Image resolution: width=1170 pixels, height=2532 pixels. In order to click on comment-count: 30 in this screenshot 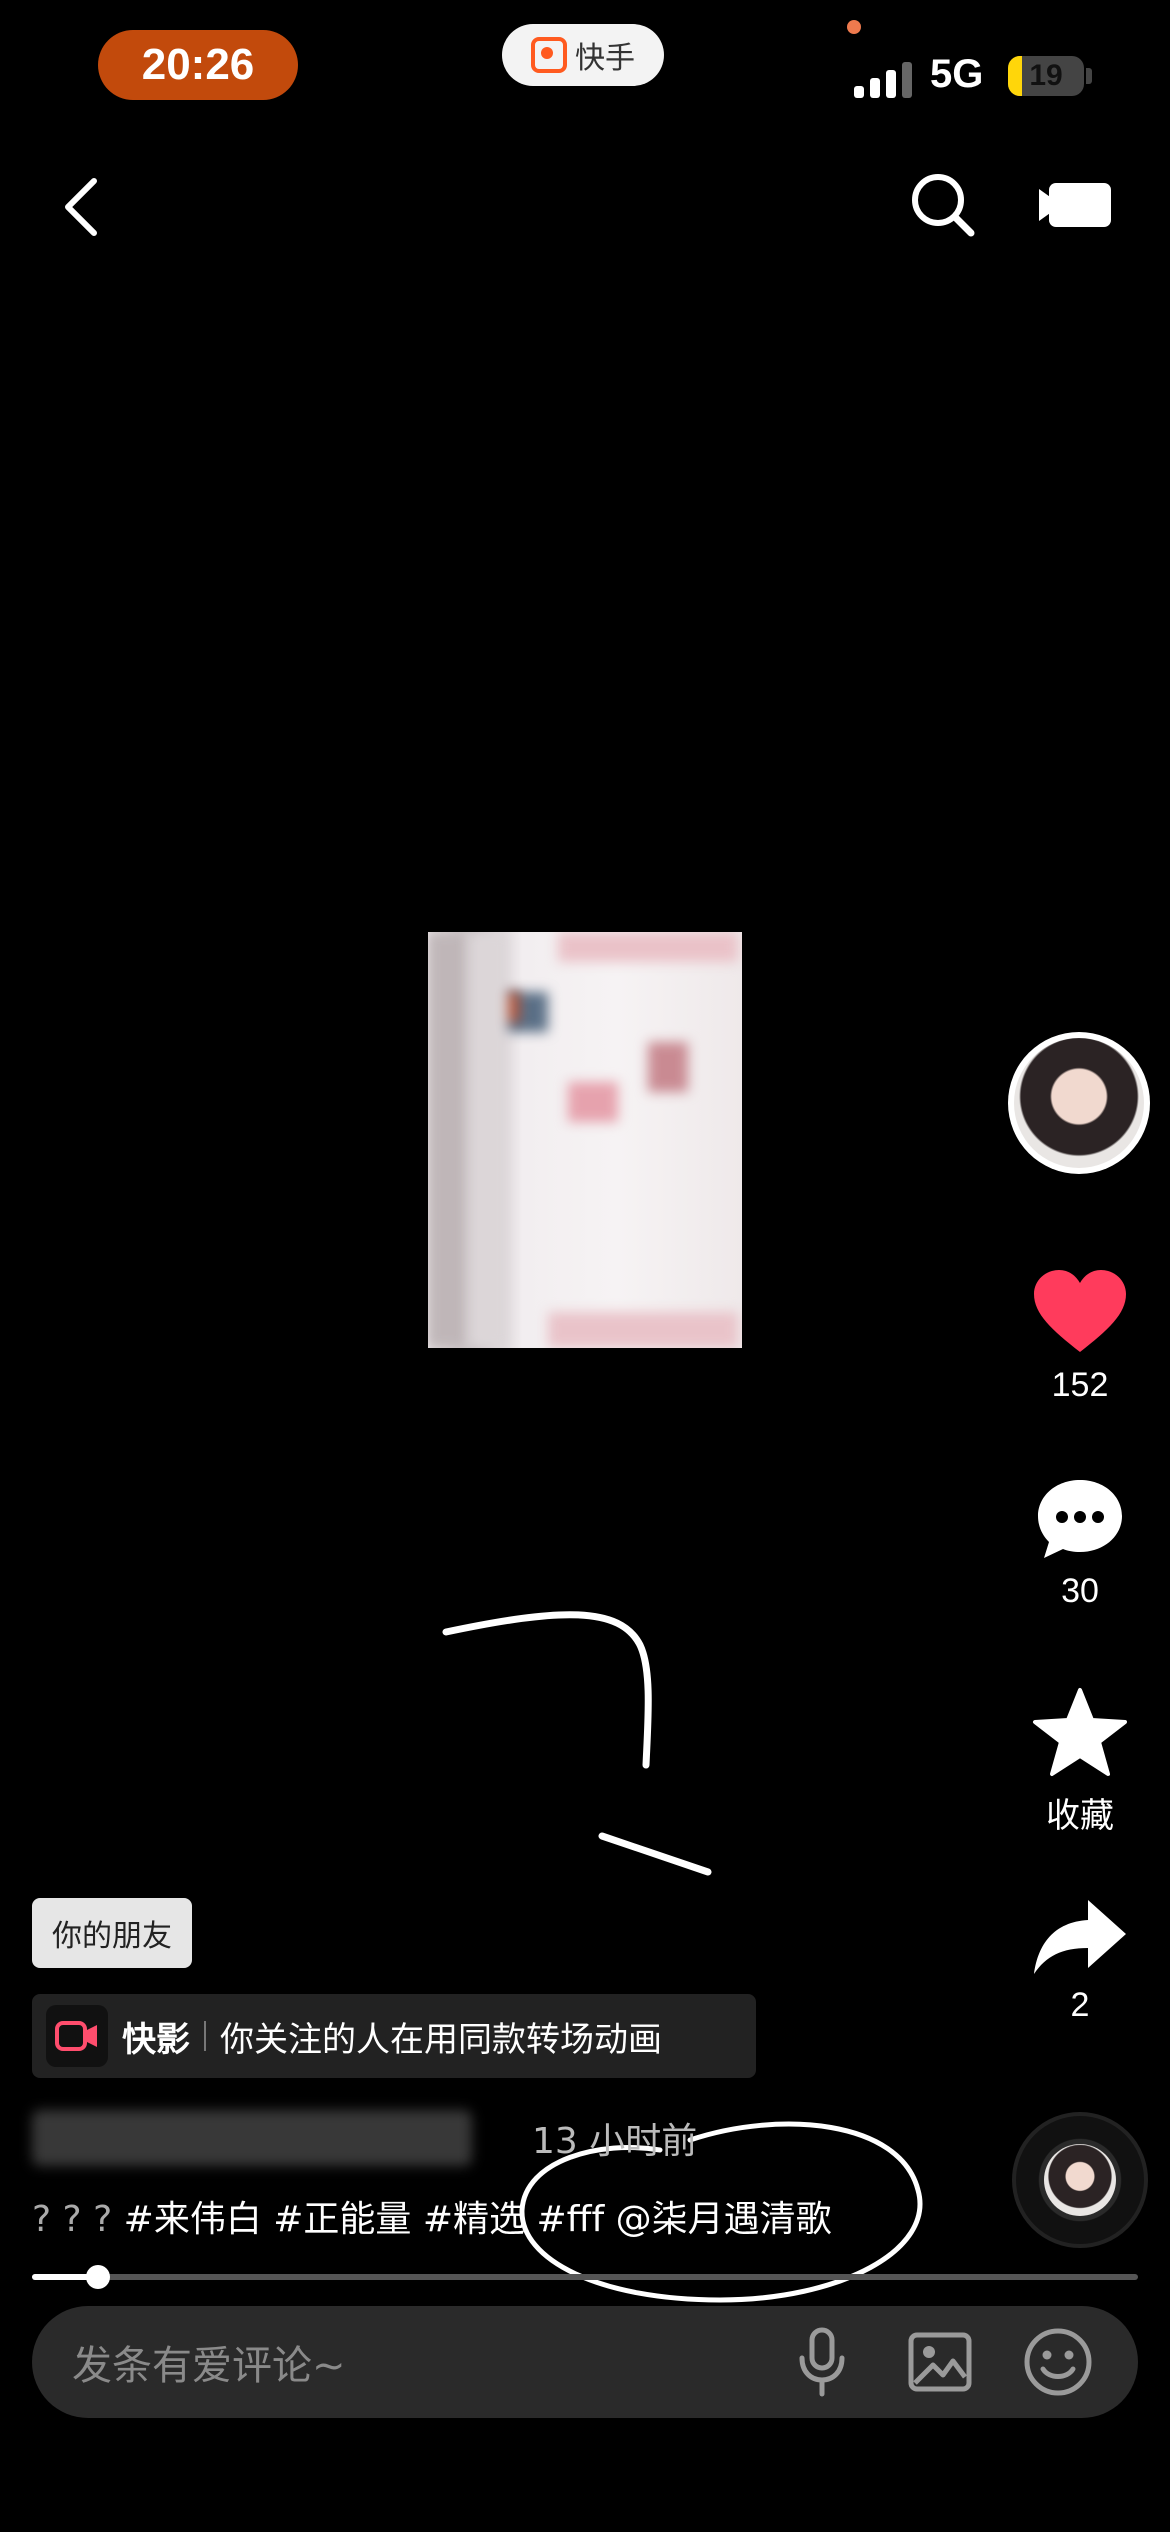, I will do `click(1080, 1591)`.